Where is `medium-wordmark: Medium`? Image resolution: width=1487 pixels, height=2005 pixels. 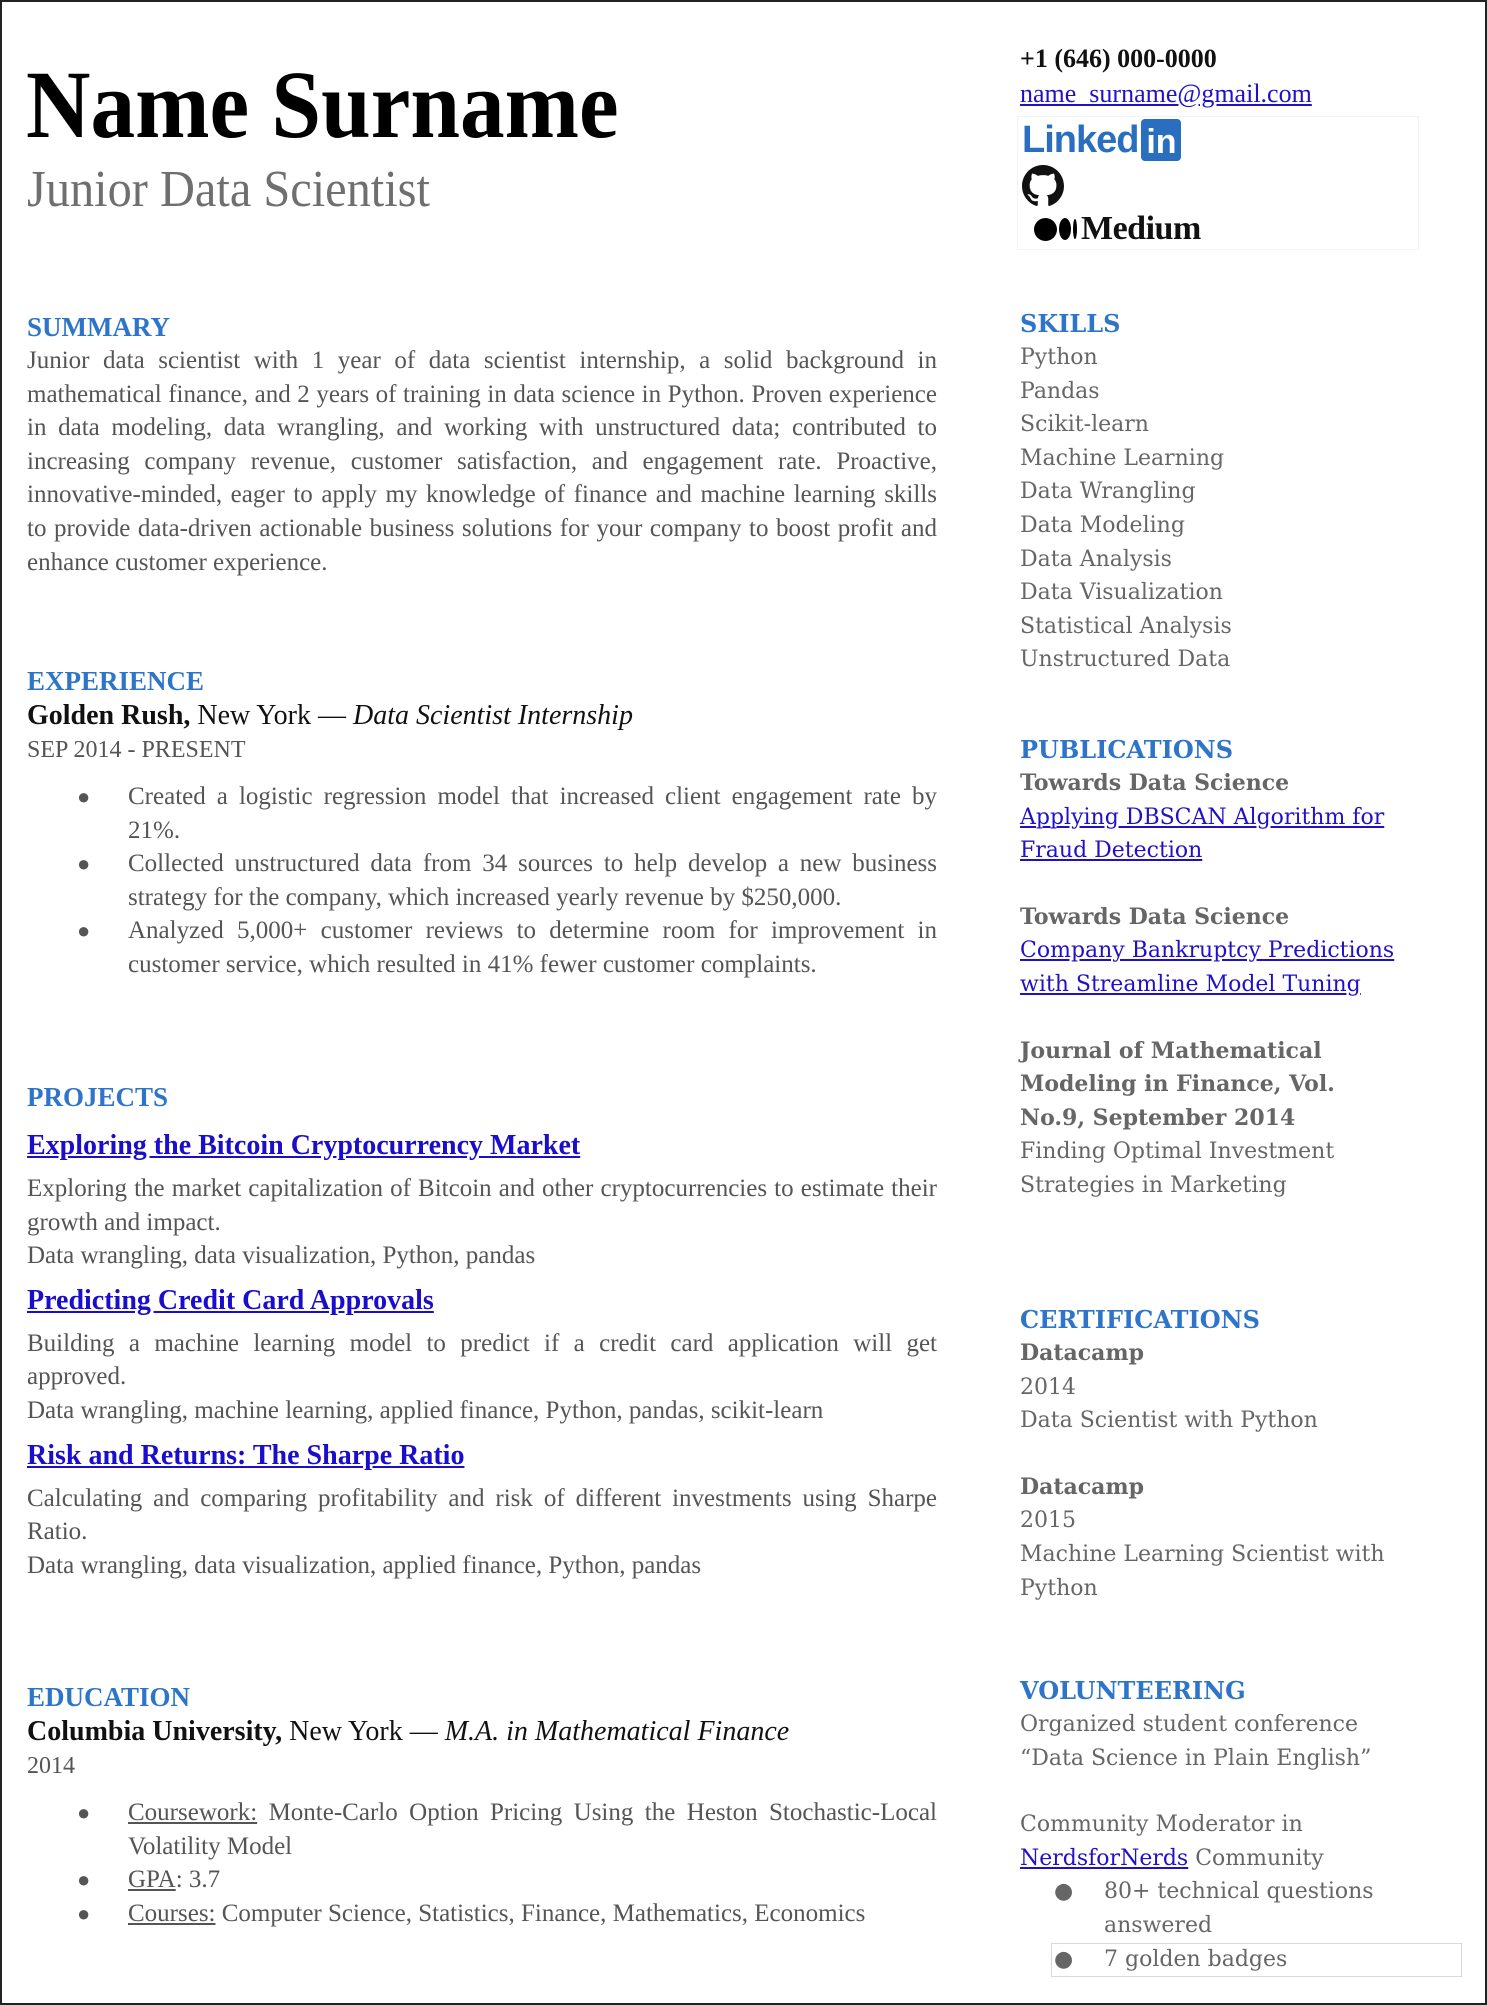 medium-wordmark: Medium is located at coordinates (1141, 228).